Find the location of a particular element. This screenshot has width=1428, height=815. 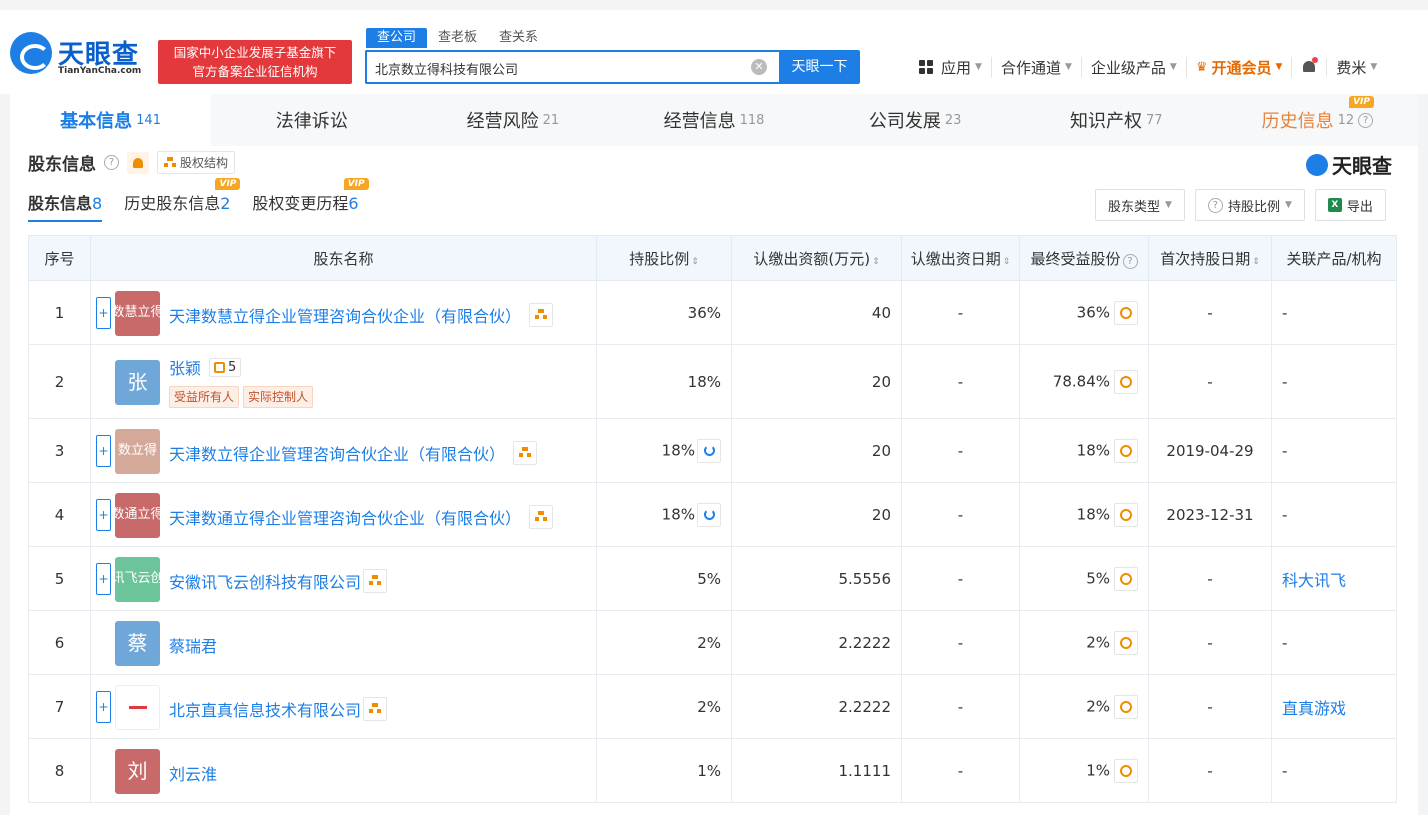

slogan-line-1: 国家中小企业发展子基金旗下 is located at coordinates (255, 52).